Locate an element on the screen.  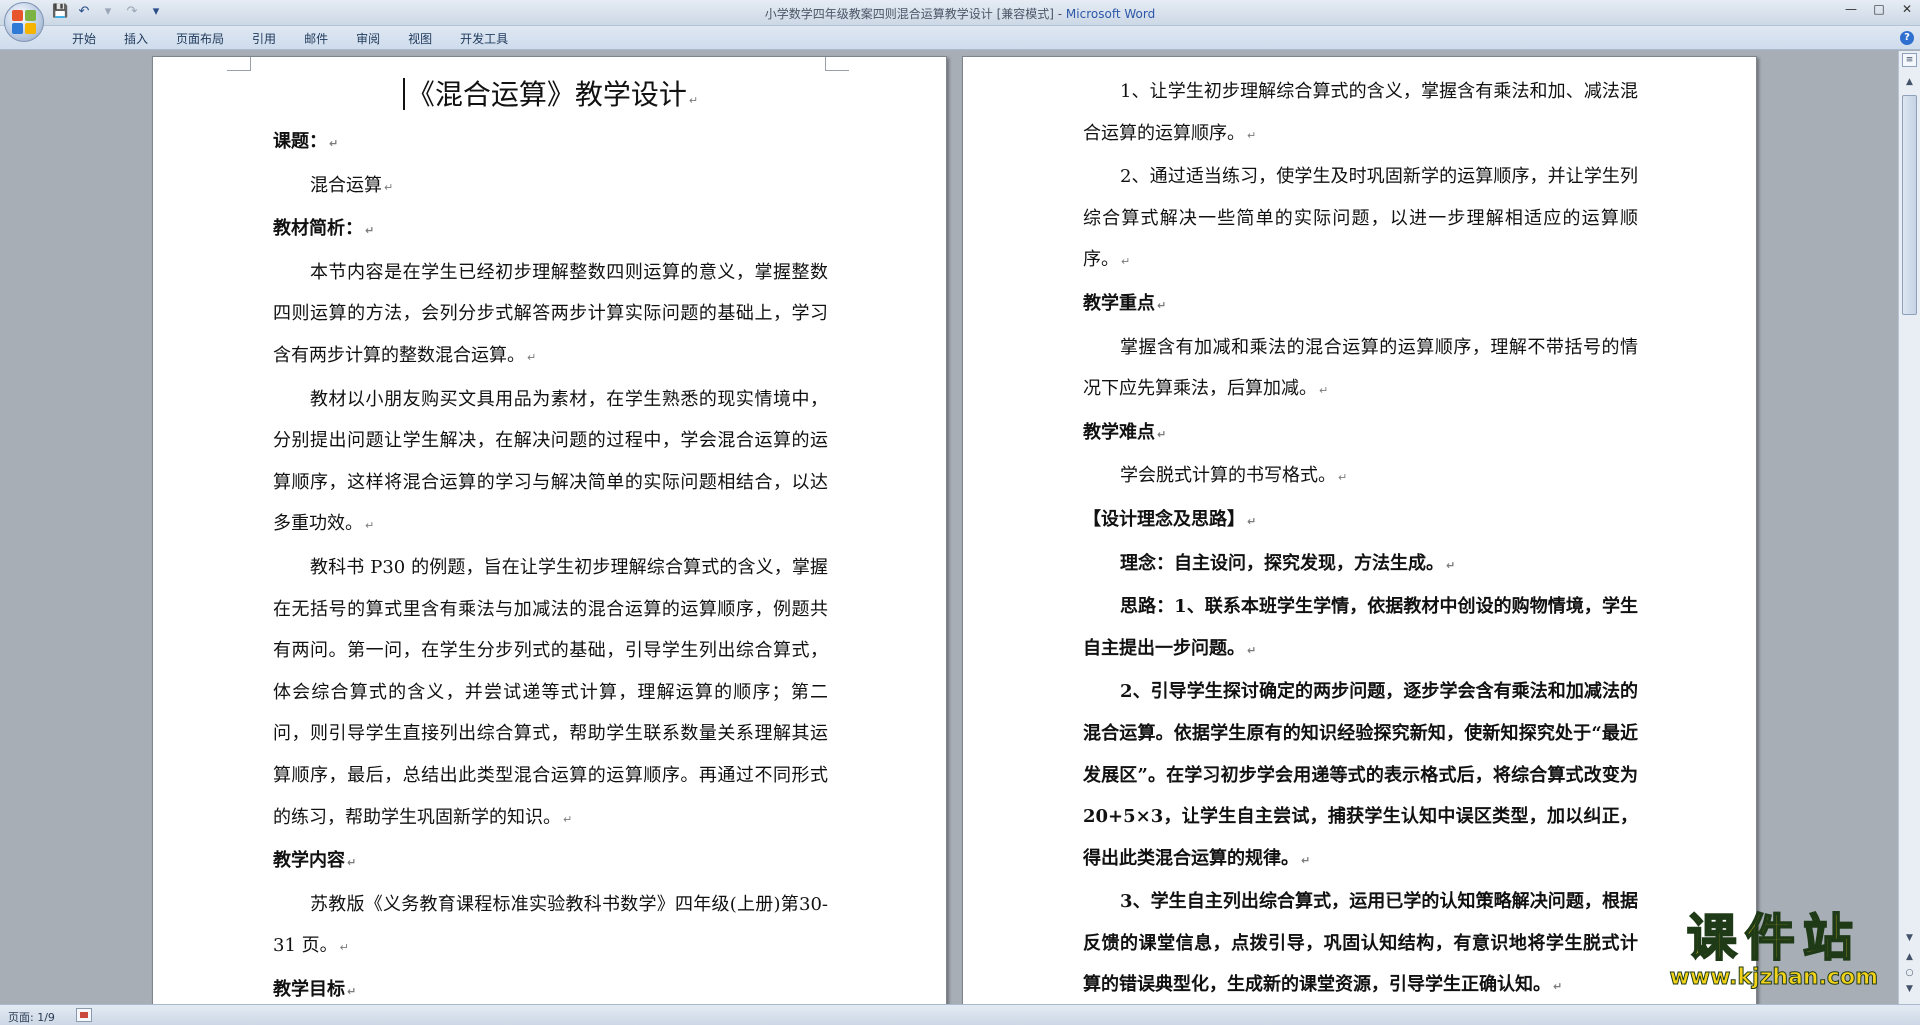
tab-view: 视图 is located at coordinates (420, 39).